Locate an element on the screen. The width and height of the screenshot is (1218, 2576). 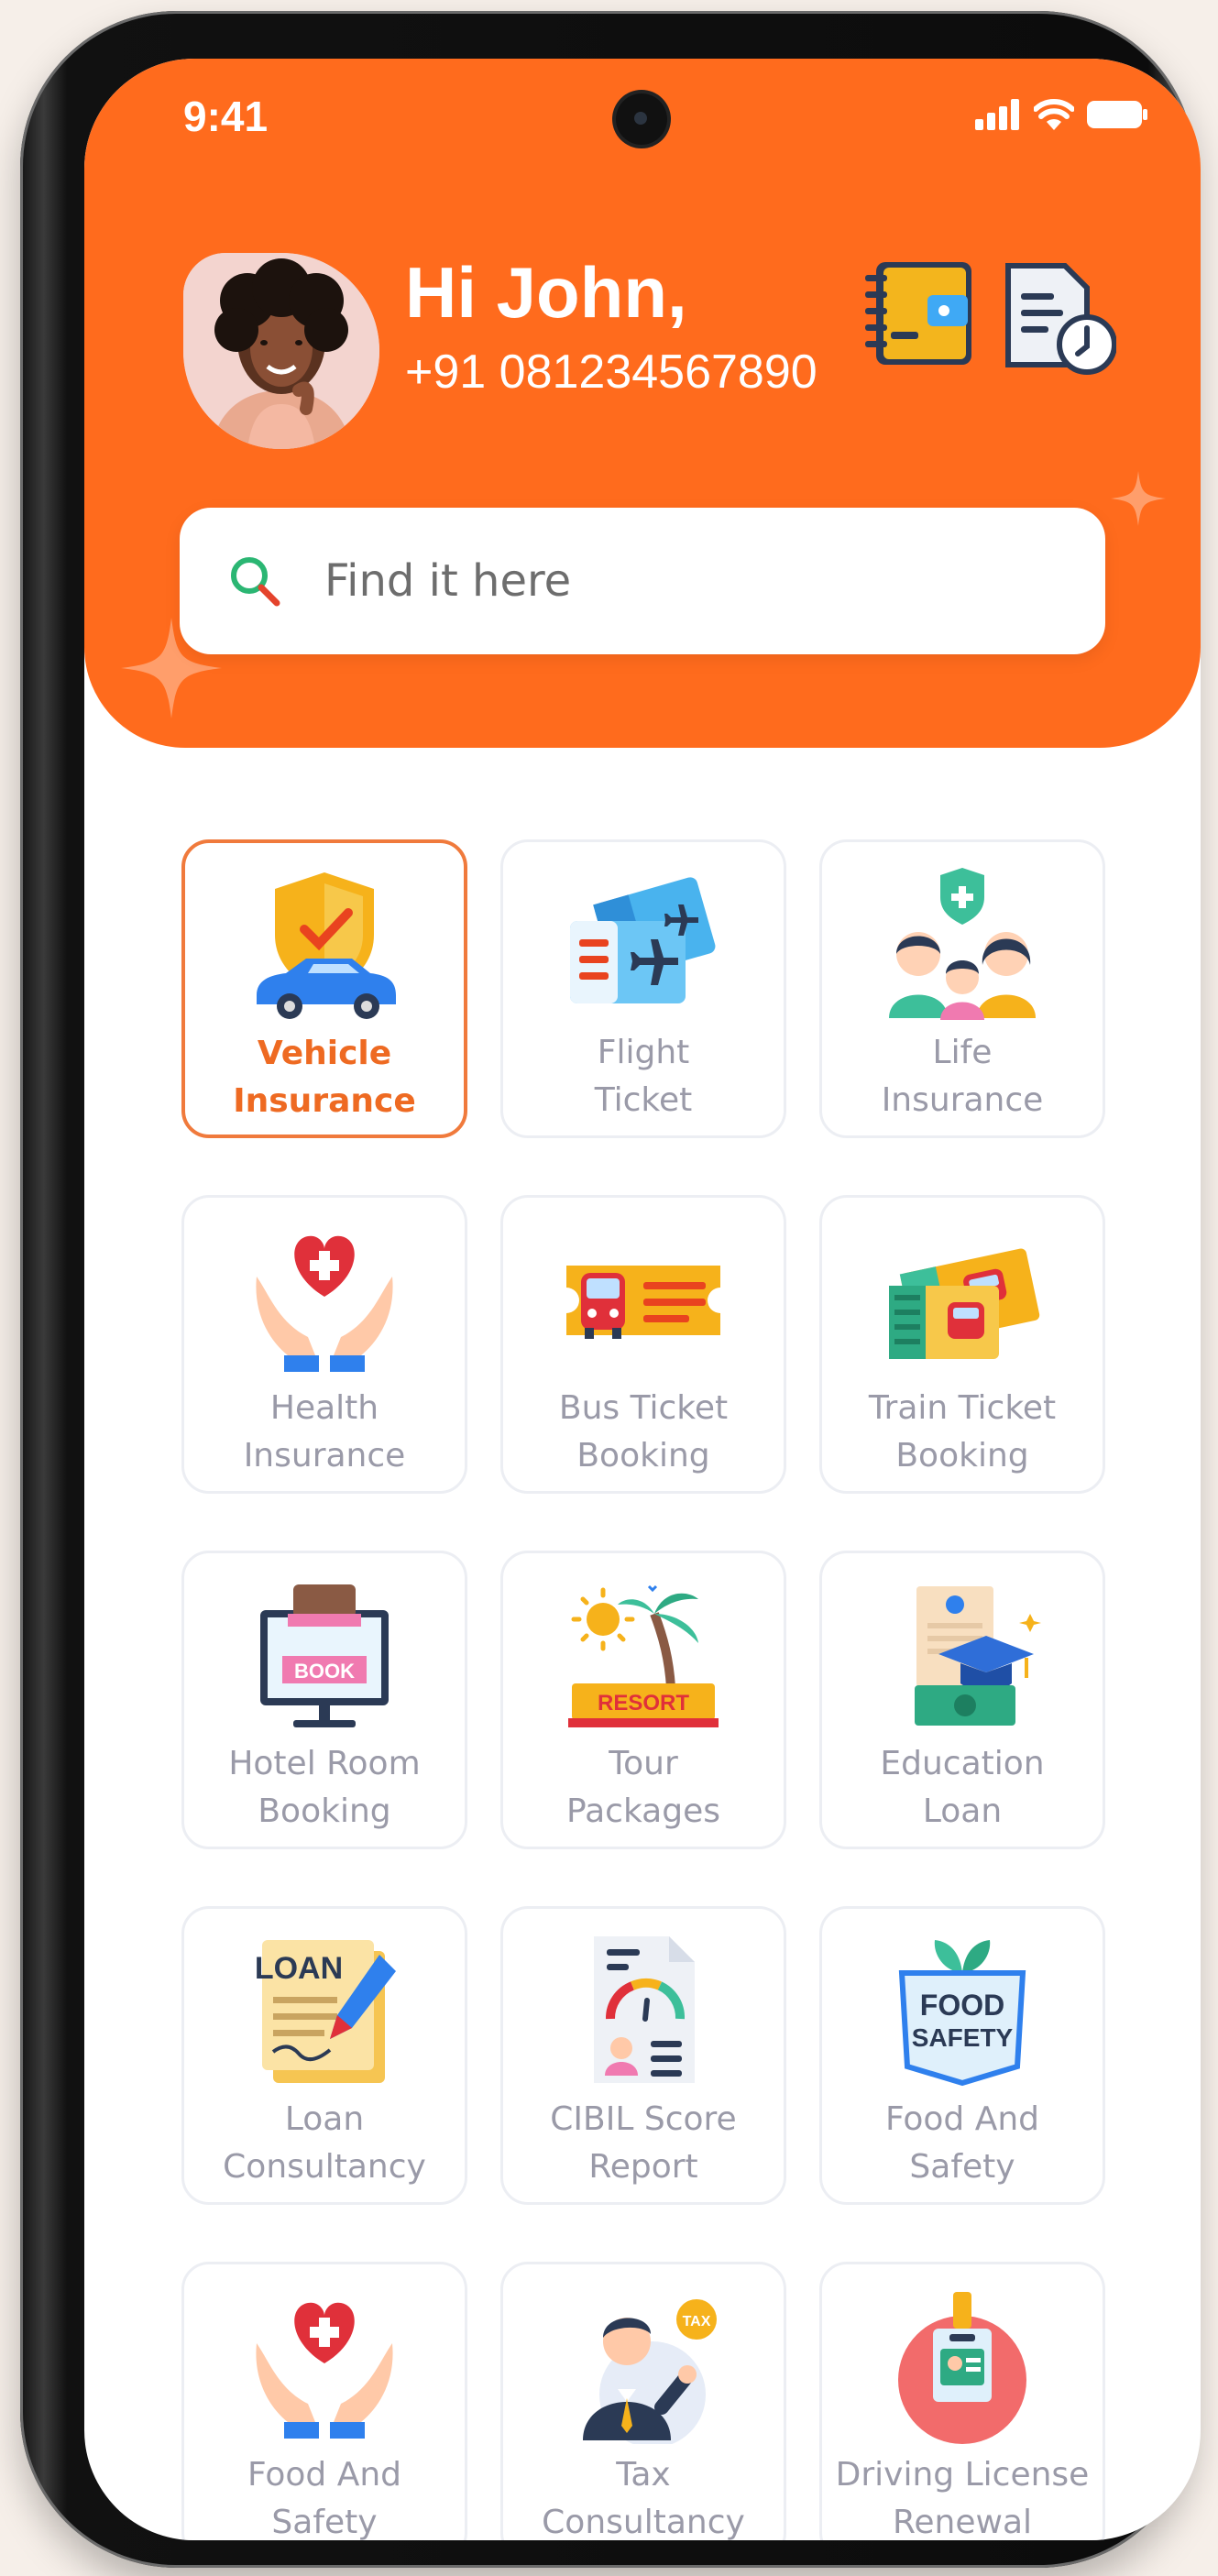
care-hands-icon is located at coordinates (324, 2370).